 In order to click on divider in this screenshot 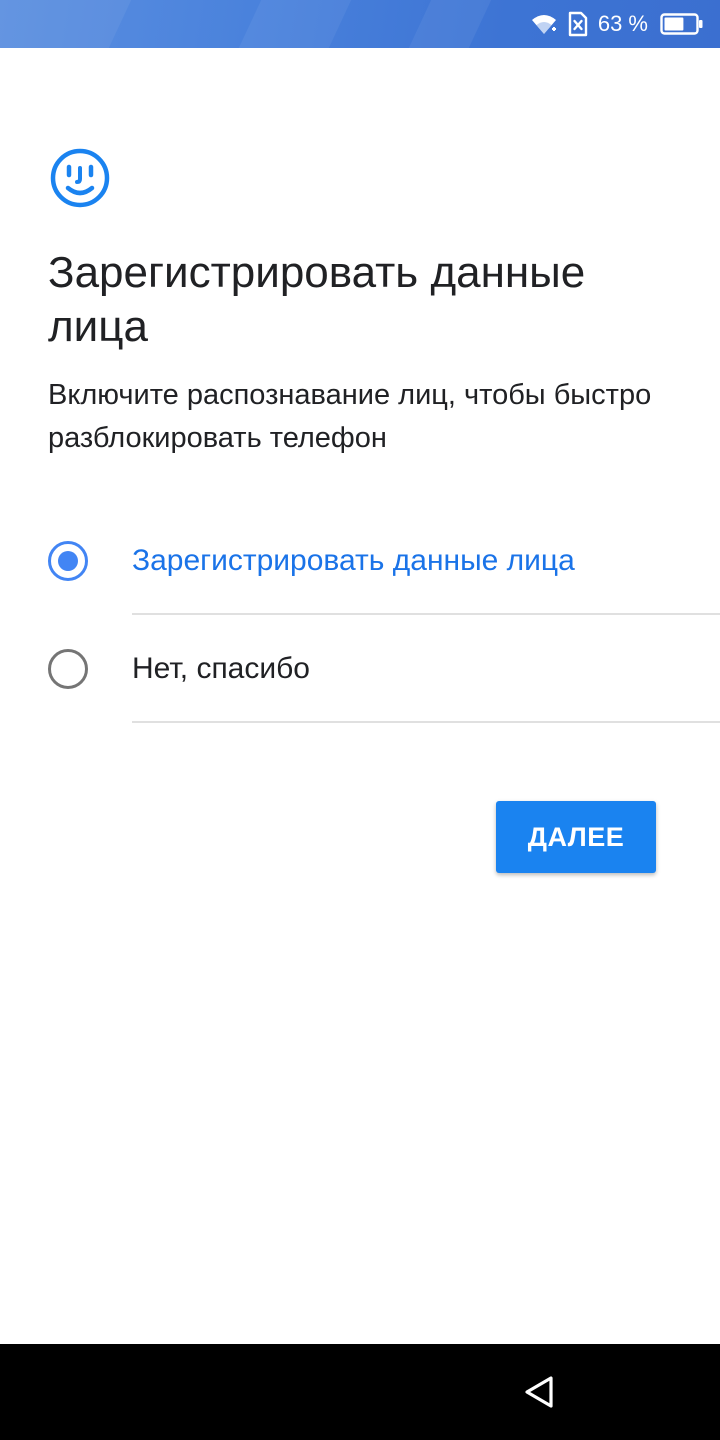, I will do `click(426, 722)`.